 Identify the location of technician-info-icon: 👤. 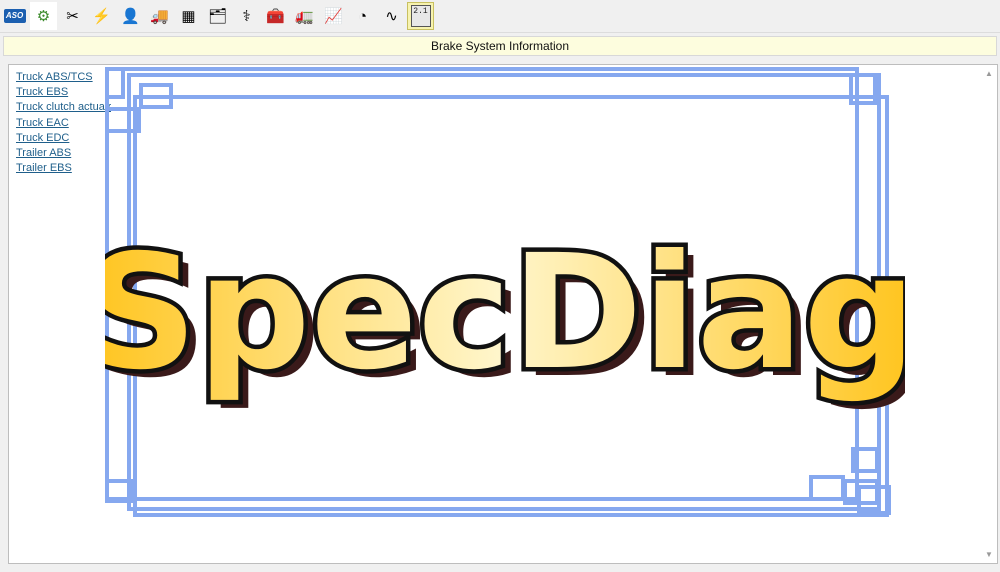
(130, 16).